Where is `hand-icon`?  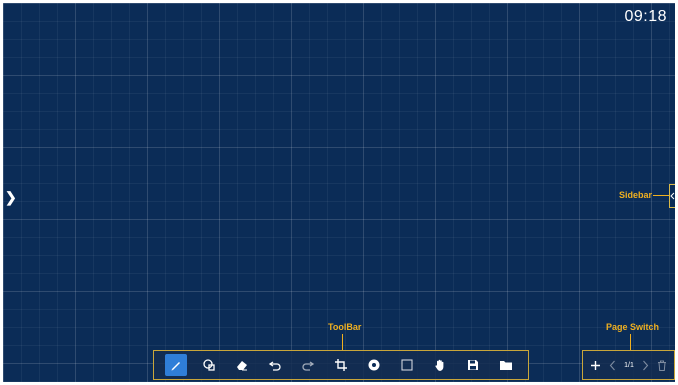
hand-icon is located at coordinates (439, 365).